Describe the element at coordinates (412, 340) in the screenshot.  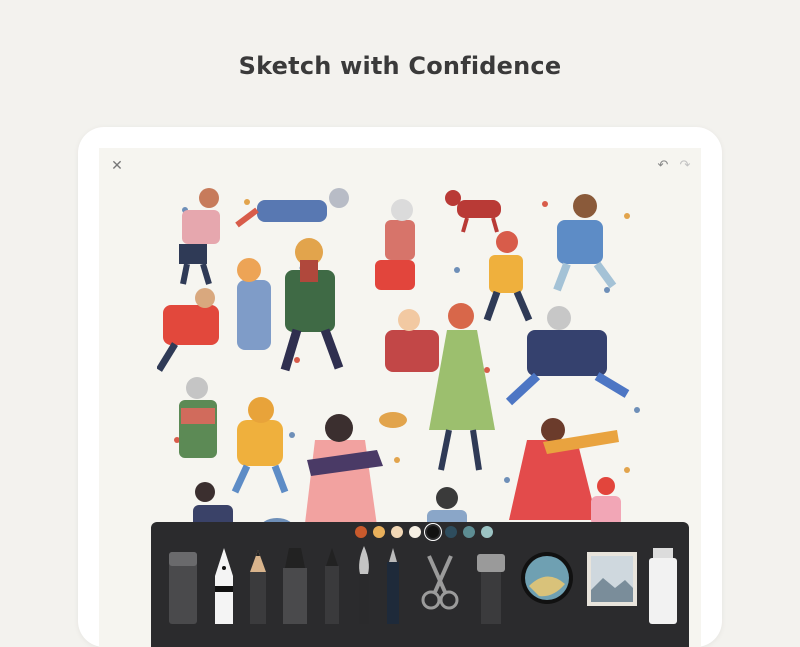
I see `figure-red-sweater` at that location.